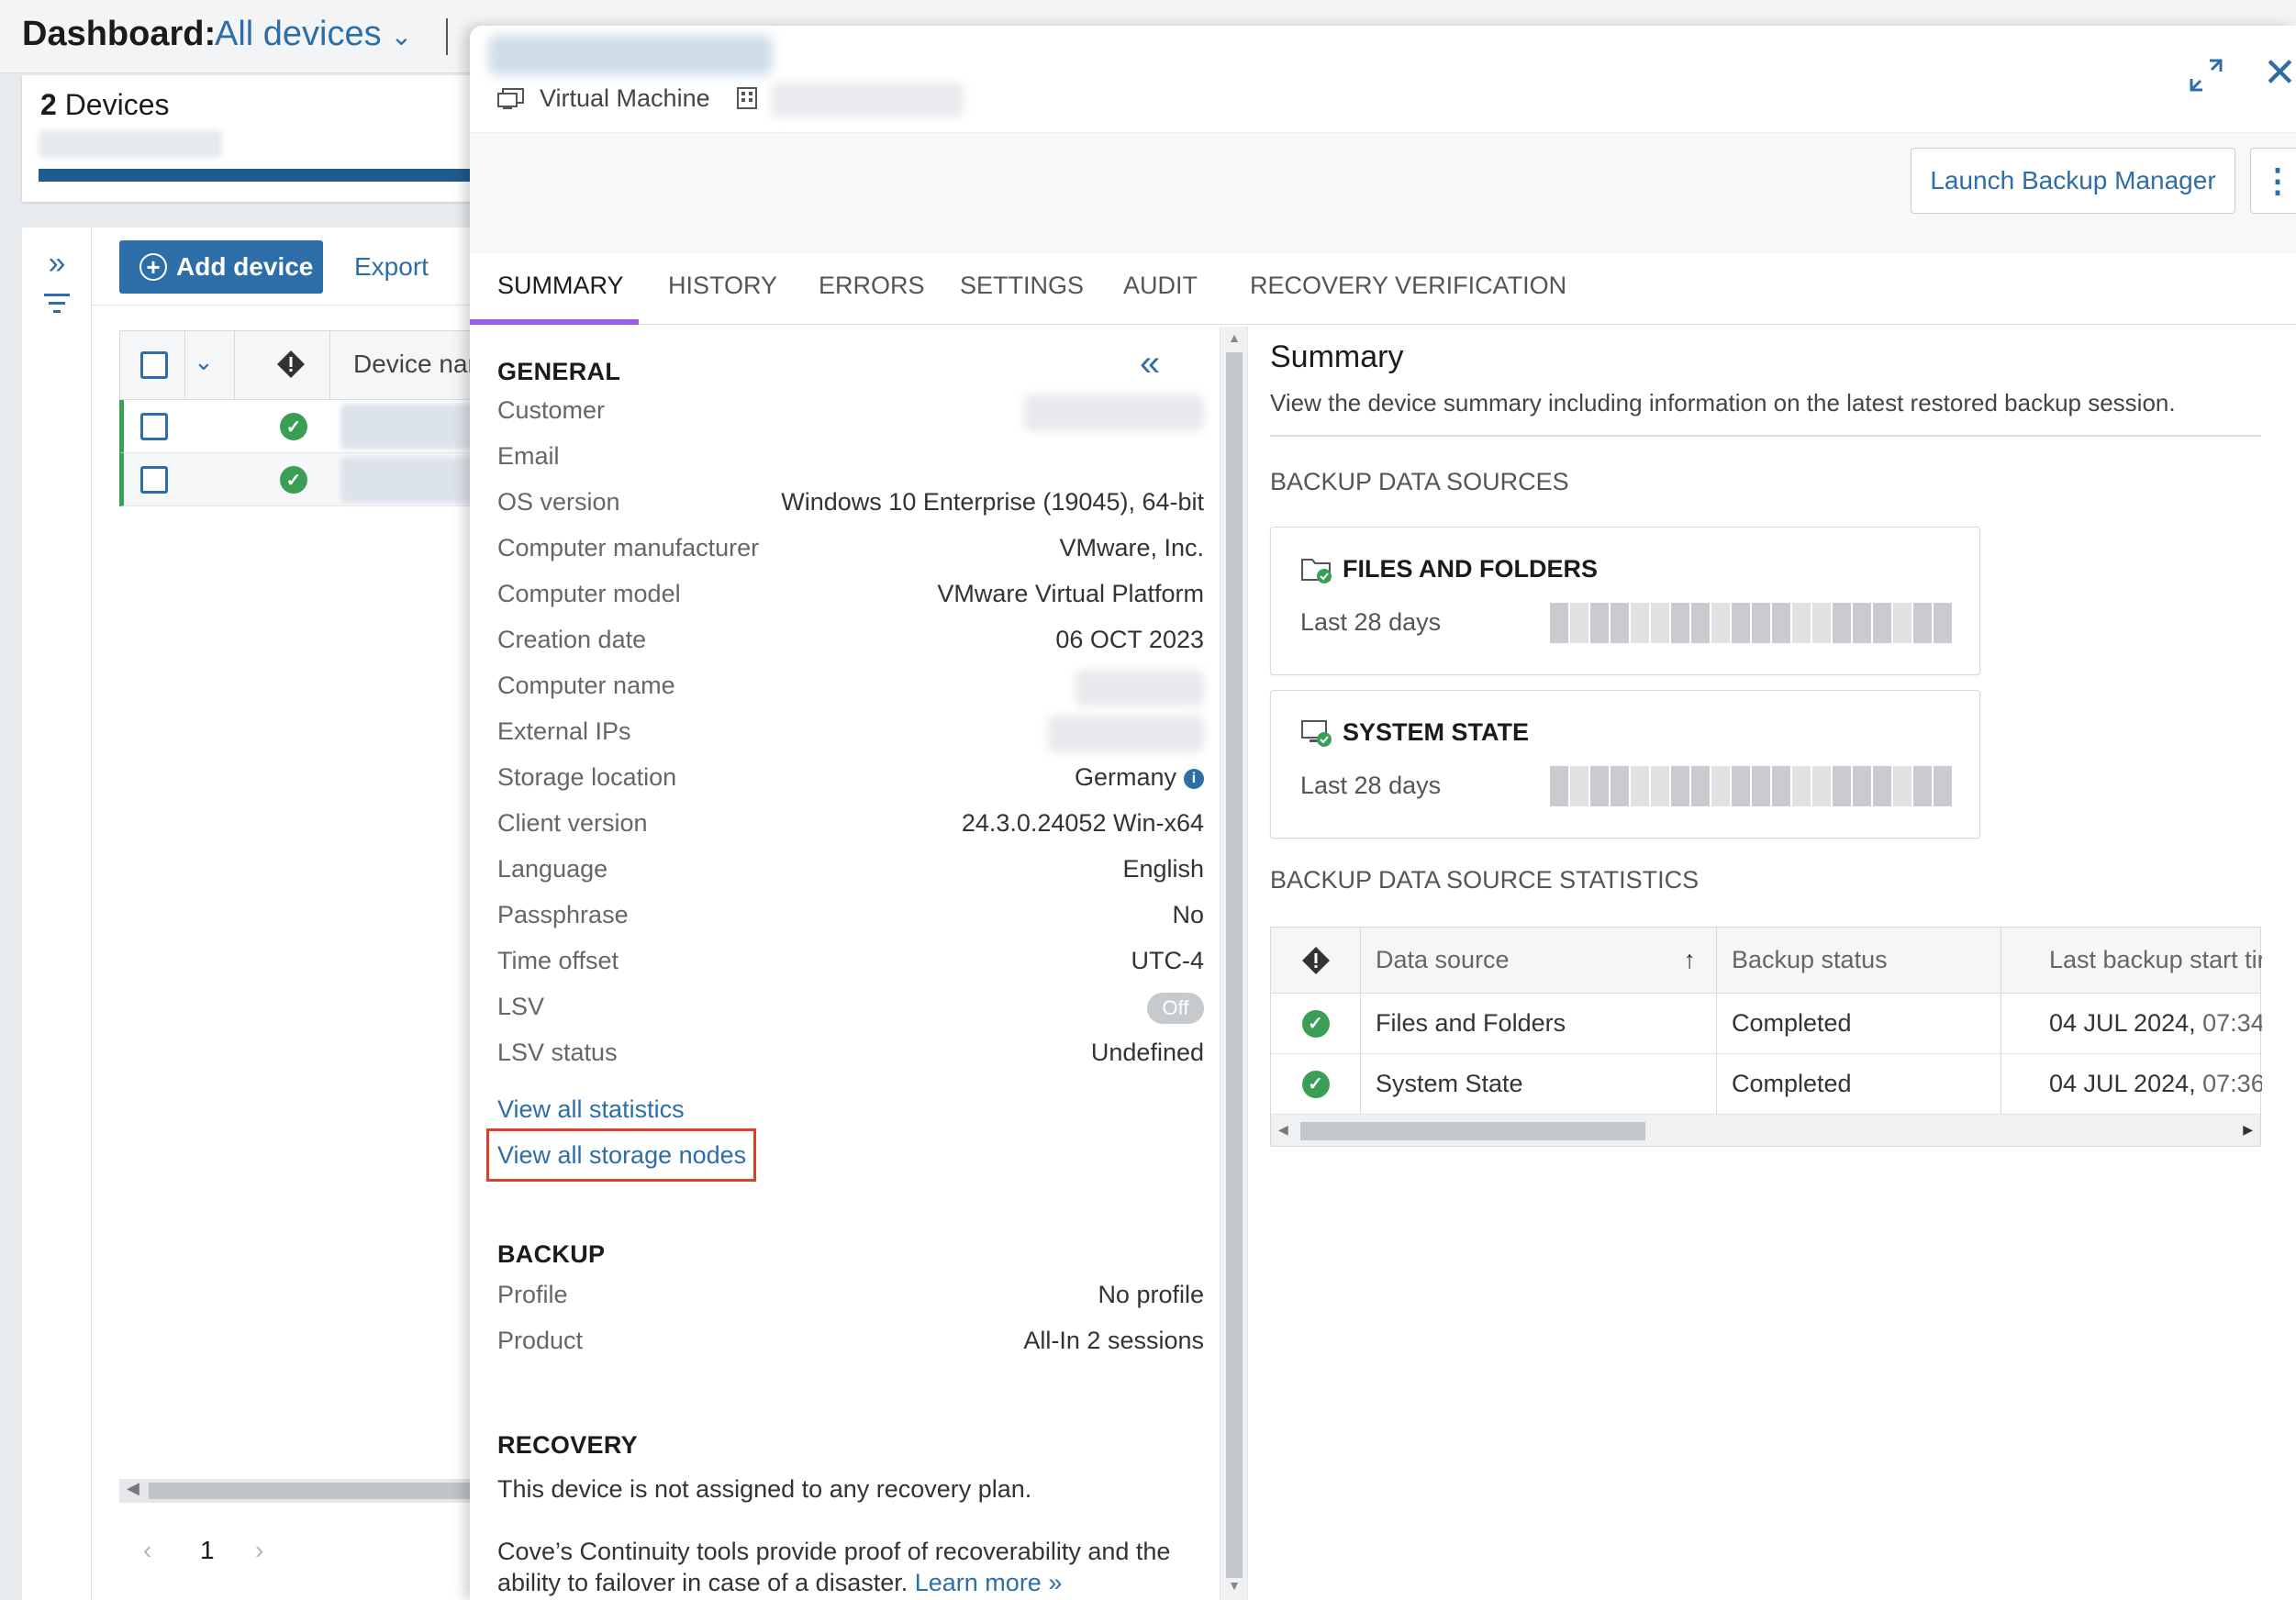 The width and height of the screenshot is (2296, 1600). Describe the element at coordinates (872, 286) in the screenshot. I see `tab-errors: ERRORS` at that location.